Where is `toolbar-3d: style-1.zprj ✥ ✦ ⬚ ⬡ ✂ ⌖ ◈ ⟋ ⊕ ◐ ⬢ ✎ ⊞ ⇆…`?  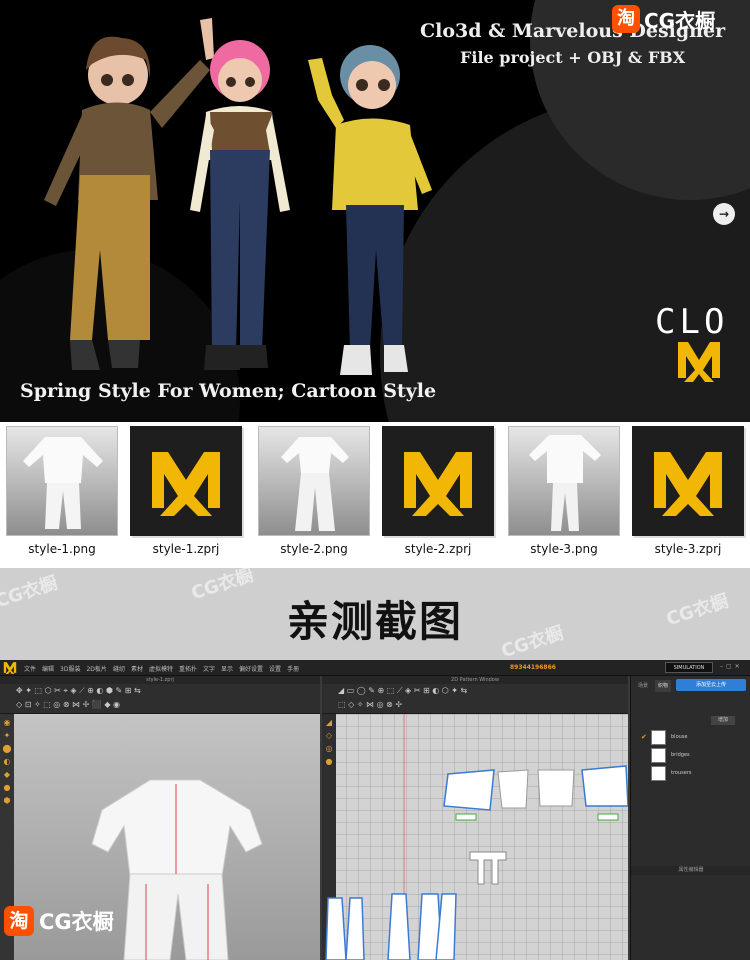 toolbar-3d: style-1.zprj ✥ ✦ ⬚ ⬡ ✂ ⌖ ◈ ⟋ ⊕ ◐ ⬢ ✎ ⊞ ⇆… is located at coordinates (160, 695).